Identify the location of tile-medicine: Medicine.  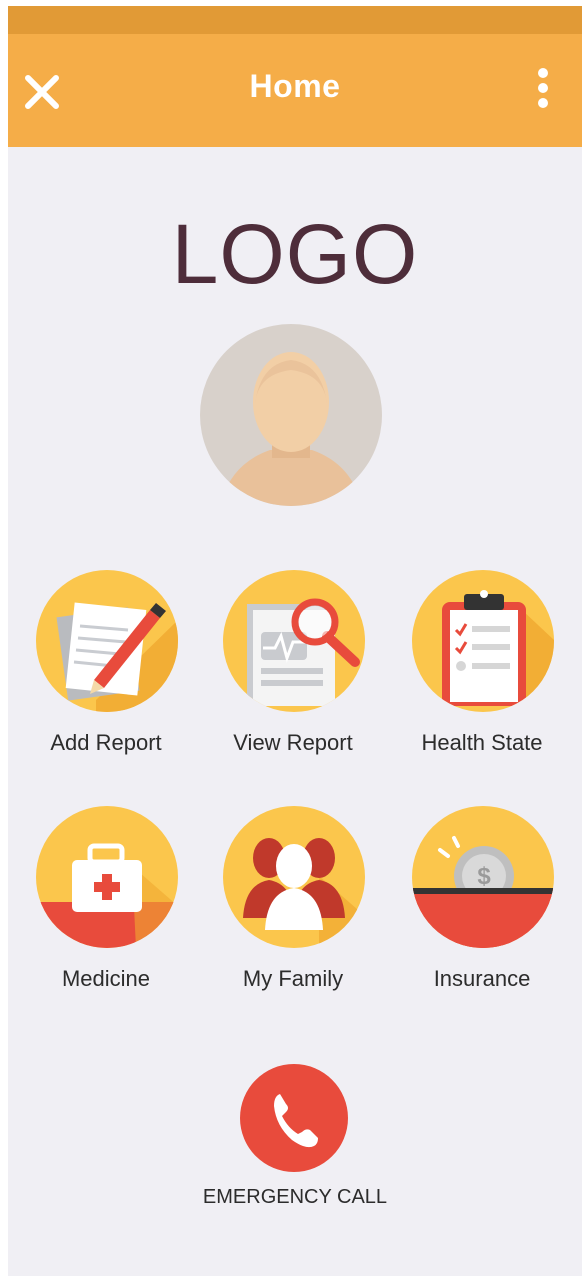
(106, 906).